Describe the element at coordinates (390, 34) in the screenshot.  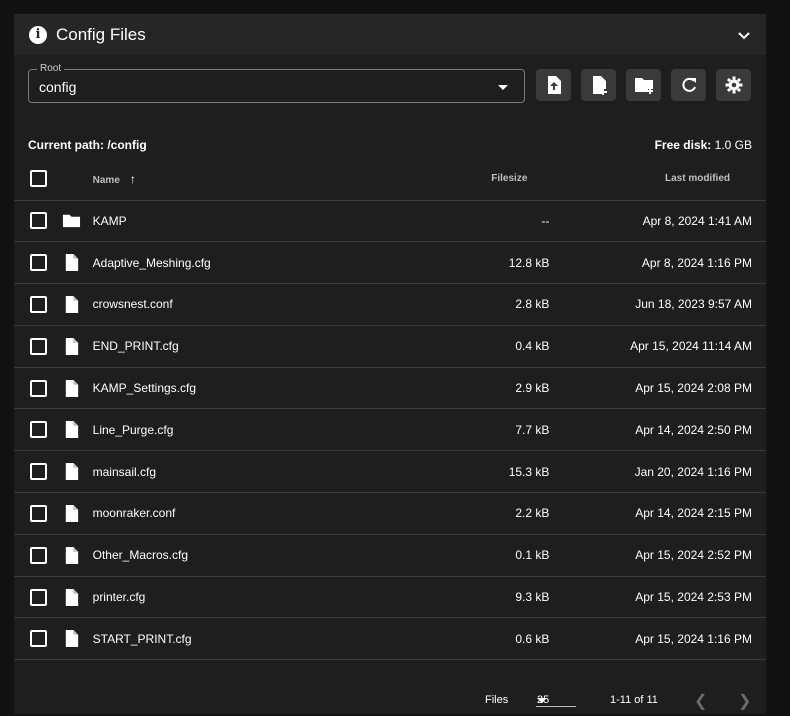
I see `panel-header: i Config Files` at that location.